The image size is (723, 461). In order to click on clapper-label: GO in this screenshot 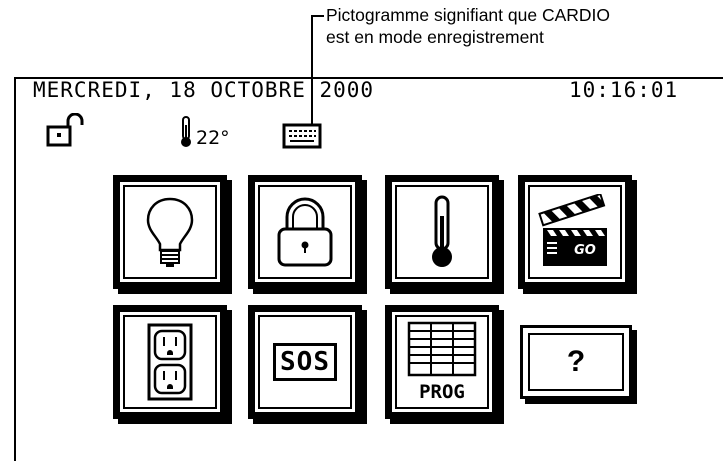, I will do `click(585, 250)`.